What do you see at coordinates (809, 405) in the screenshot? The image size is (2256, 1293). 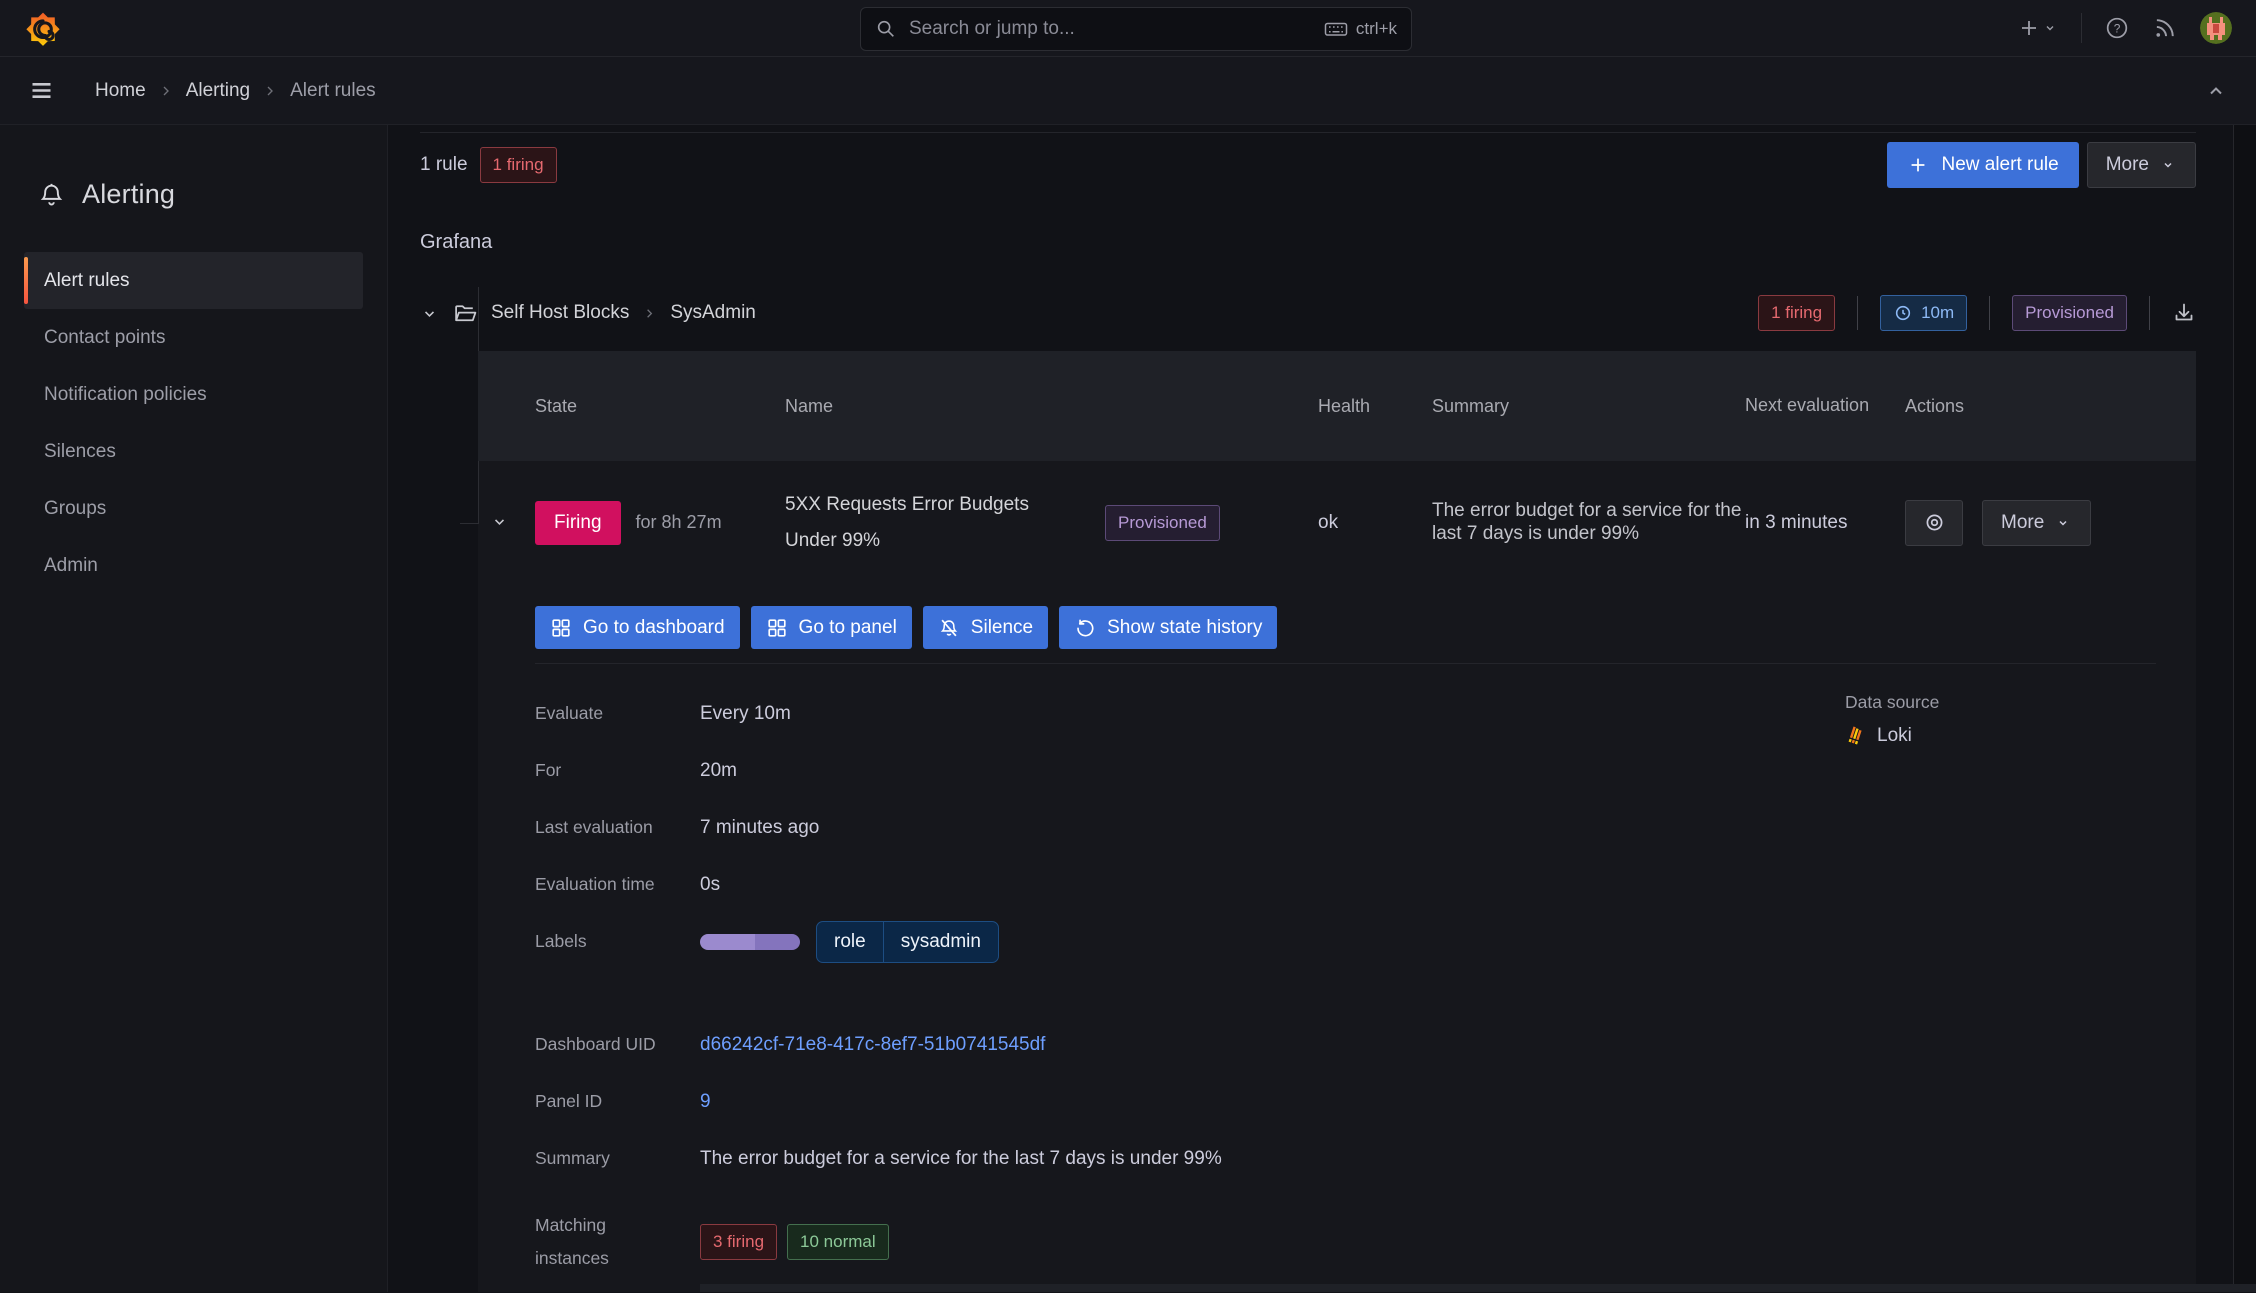 I see `column-header-name: Name` at bounding box center [809, 405].